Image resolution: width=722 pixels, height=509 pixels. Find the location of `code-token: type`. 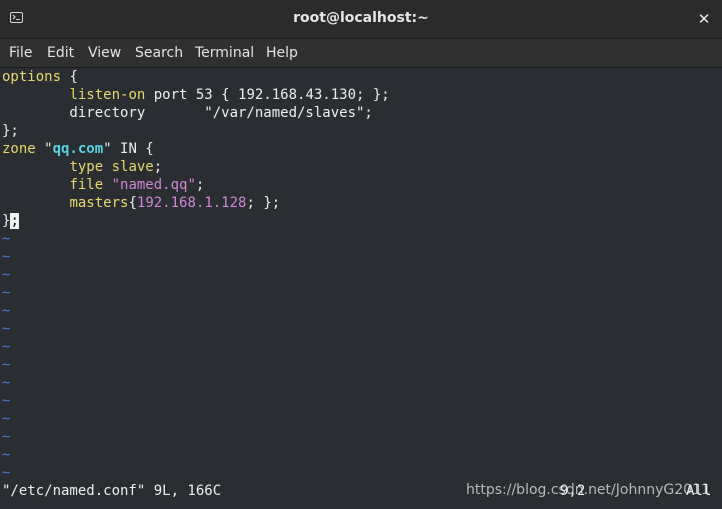

code-token: type is located at coordinates (86, 167).